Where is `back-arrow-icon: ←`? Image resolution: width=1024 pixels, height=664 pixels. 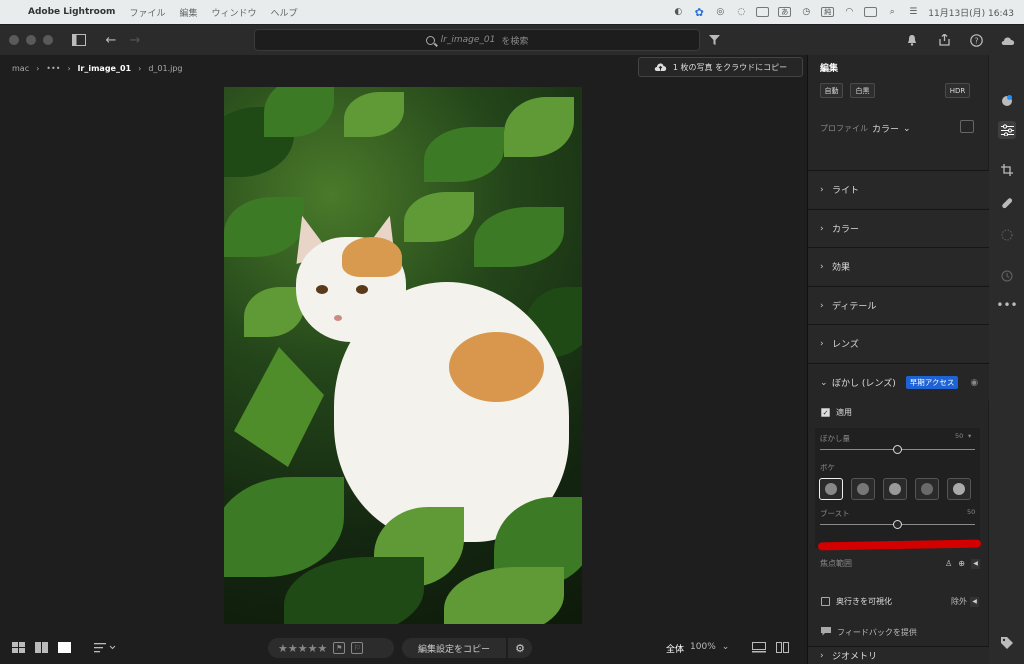
back-arrow-icon: ← is located at coordinates (111, 40).